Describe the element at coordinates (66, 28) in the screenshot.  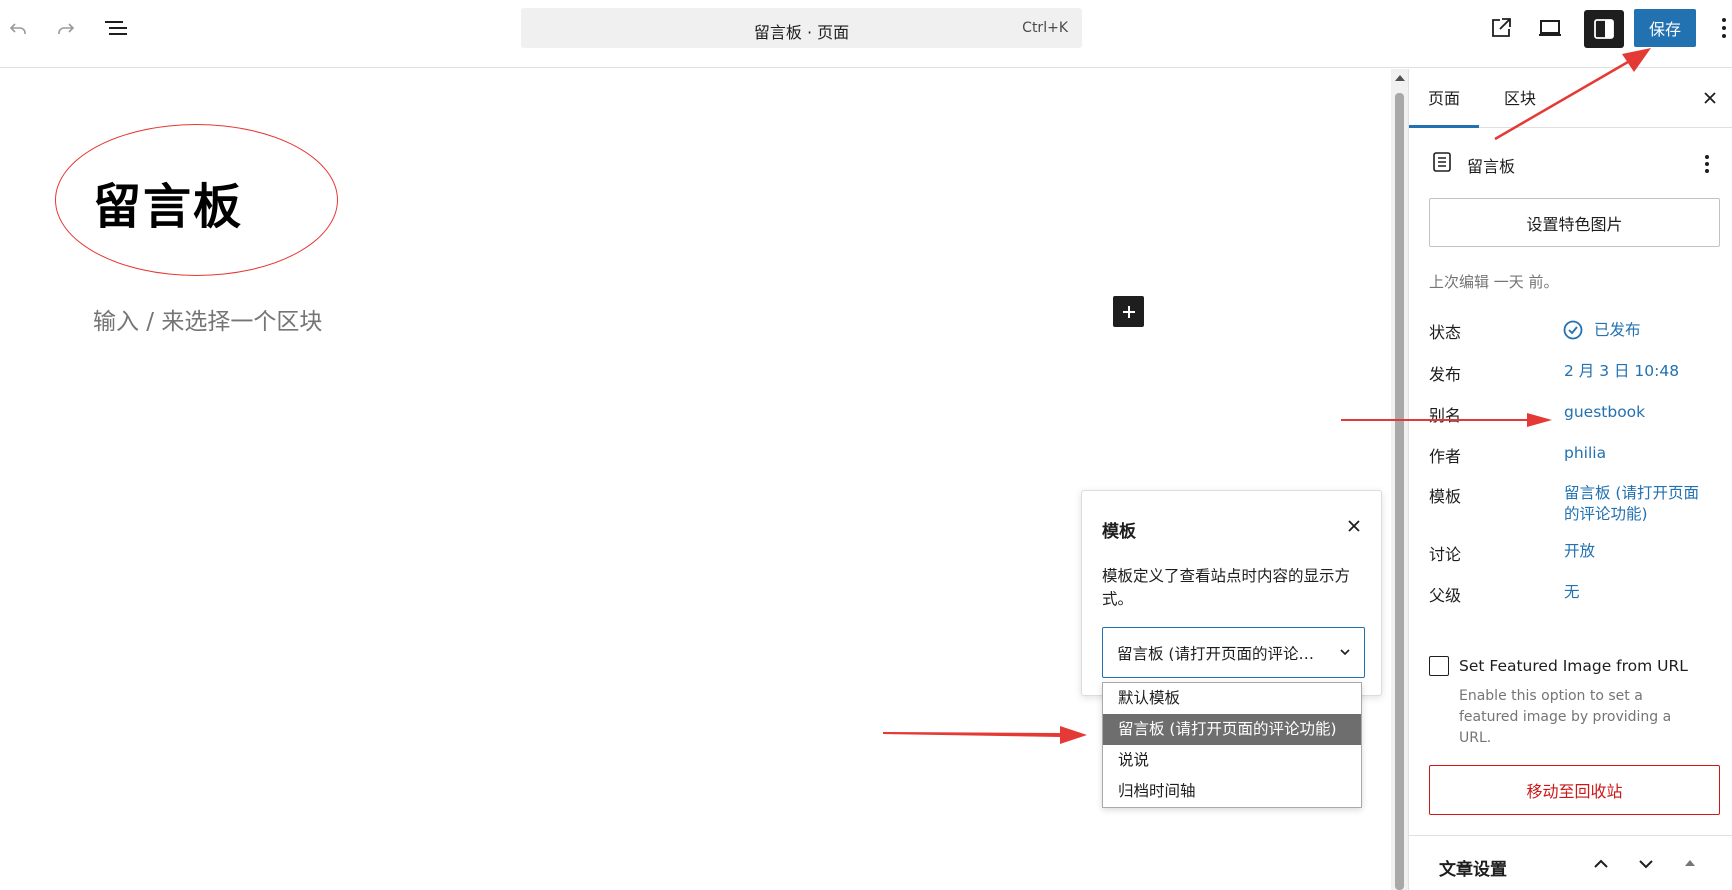
I see `redo-icon` at that location.